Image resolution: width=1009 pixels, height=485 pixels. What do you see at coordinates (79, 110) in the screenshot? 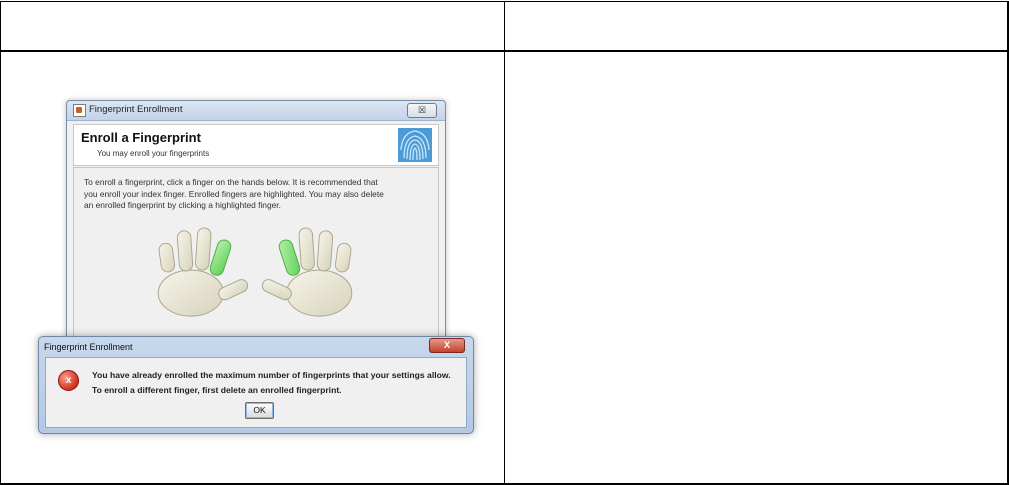
I see `java-app-icon` at bounding box center [79, 110].